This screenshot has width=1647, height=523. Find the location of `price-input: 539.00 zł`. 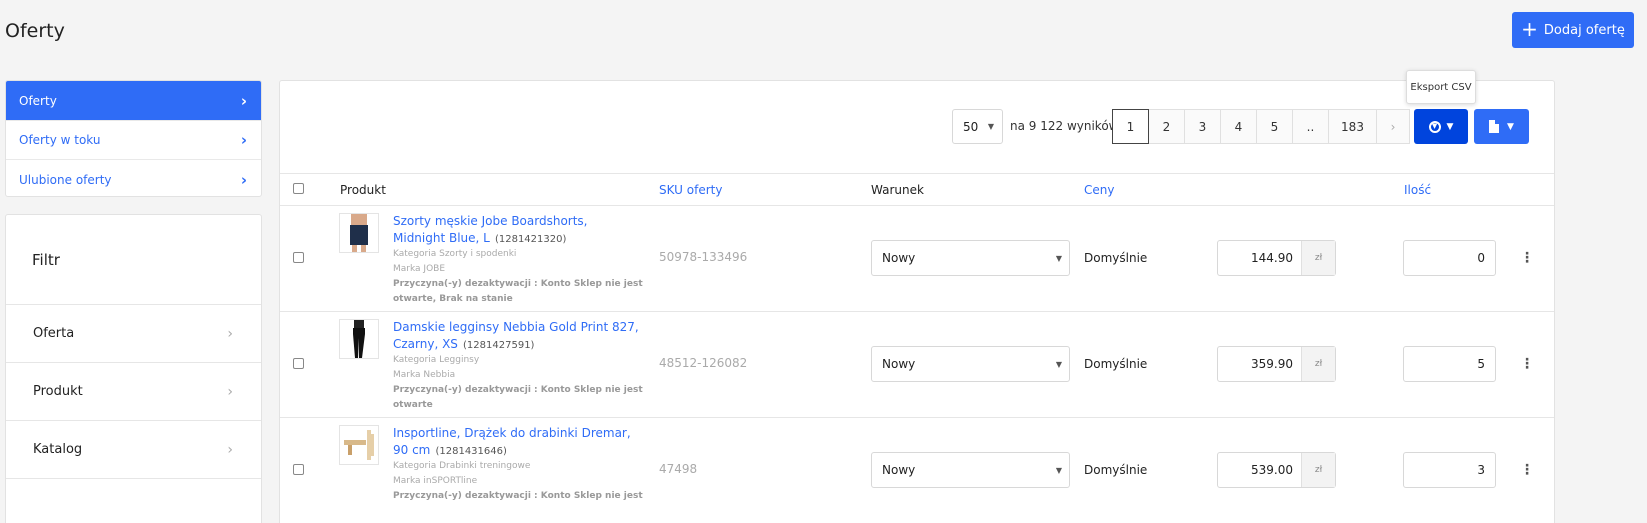

price-input: 539.00 zł is located at coordinates (1276, 470).